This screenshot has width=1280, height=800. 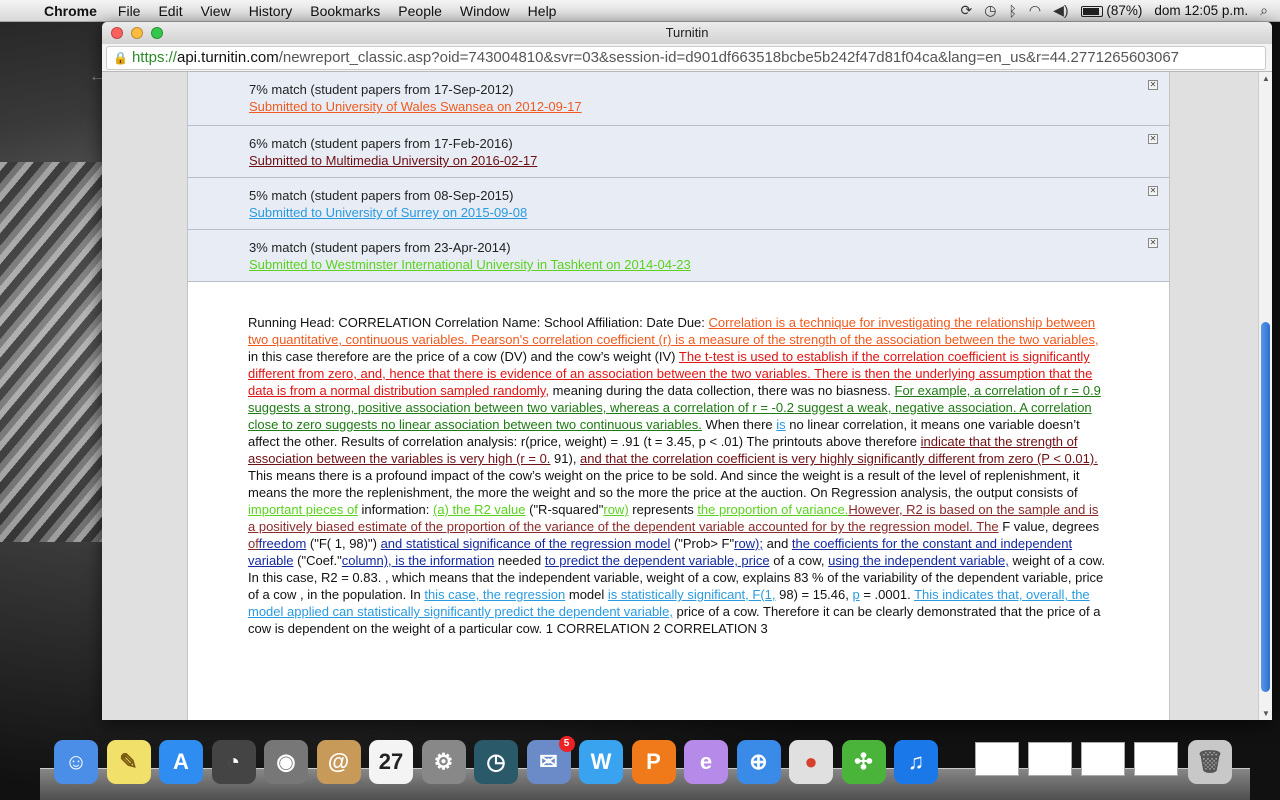 What do you see at coordinates (76, 762) in the screenshot?
I see `finder-icon: ☺` at bounding box center [76, 762].